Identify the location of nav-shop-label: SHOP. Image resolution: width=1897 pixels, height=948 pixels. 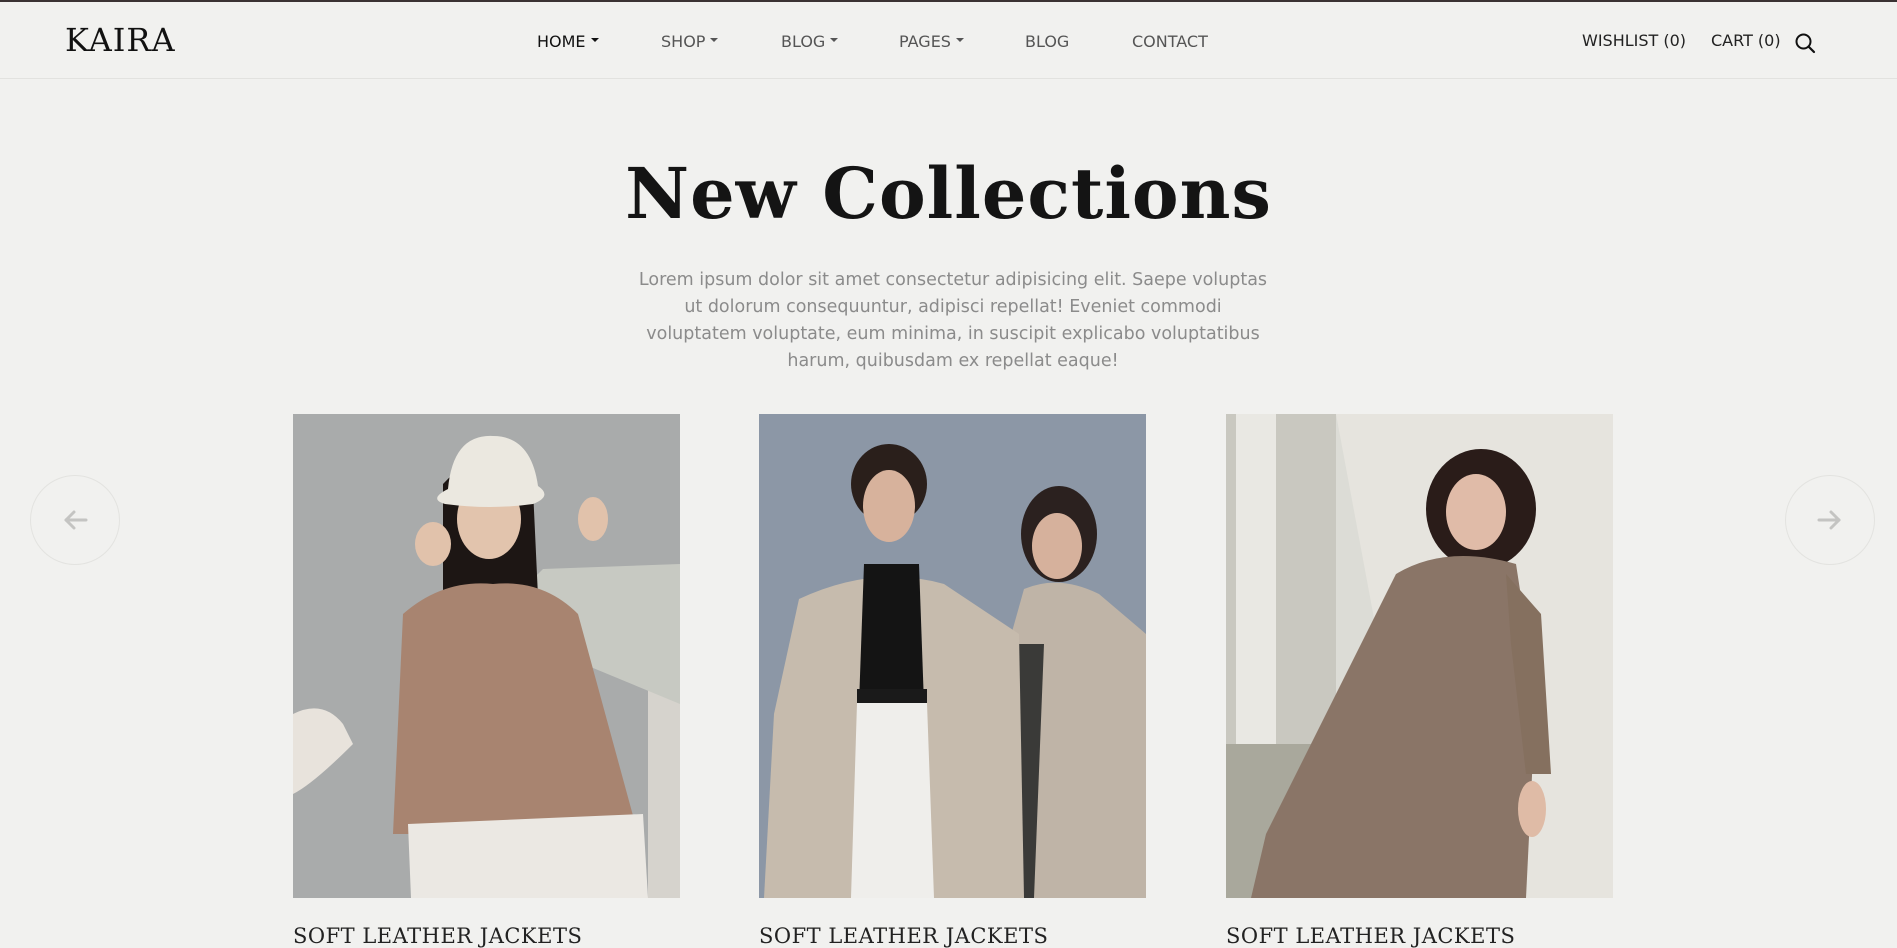
(683, 41).